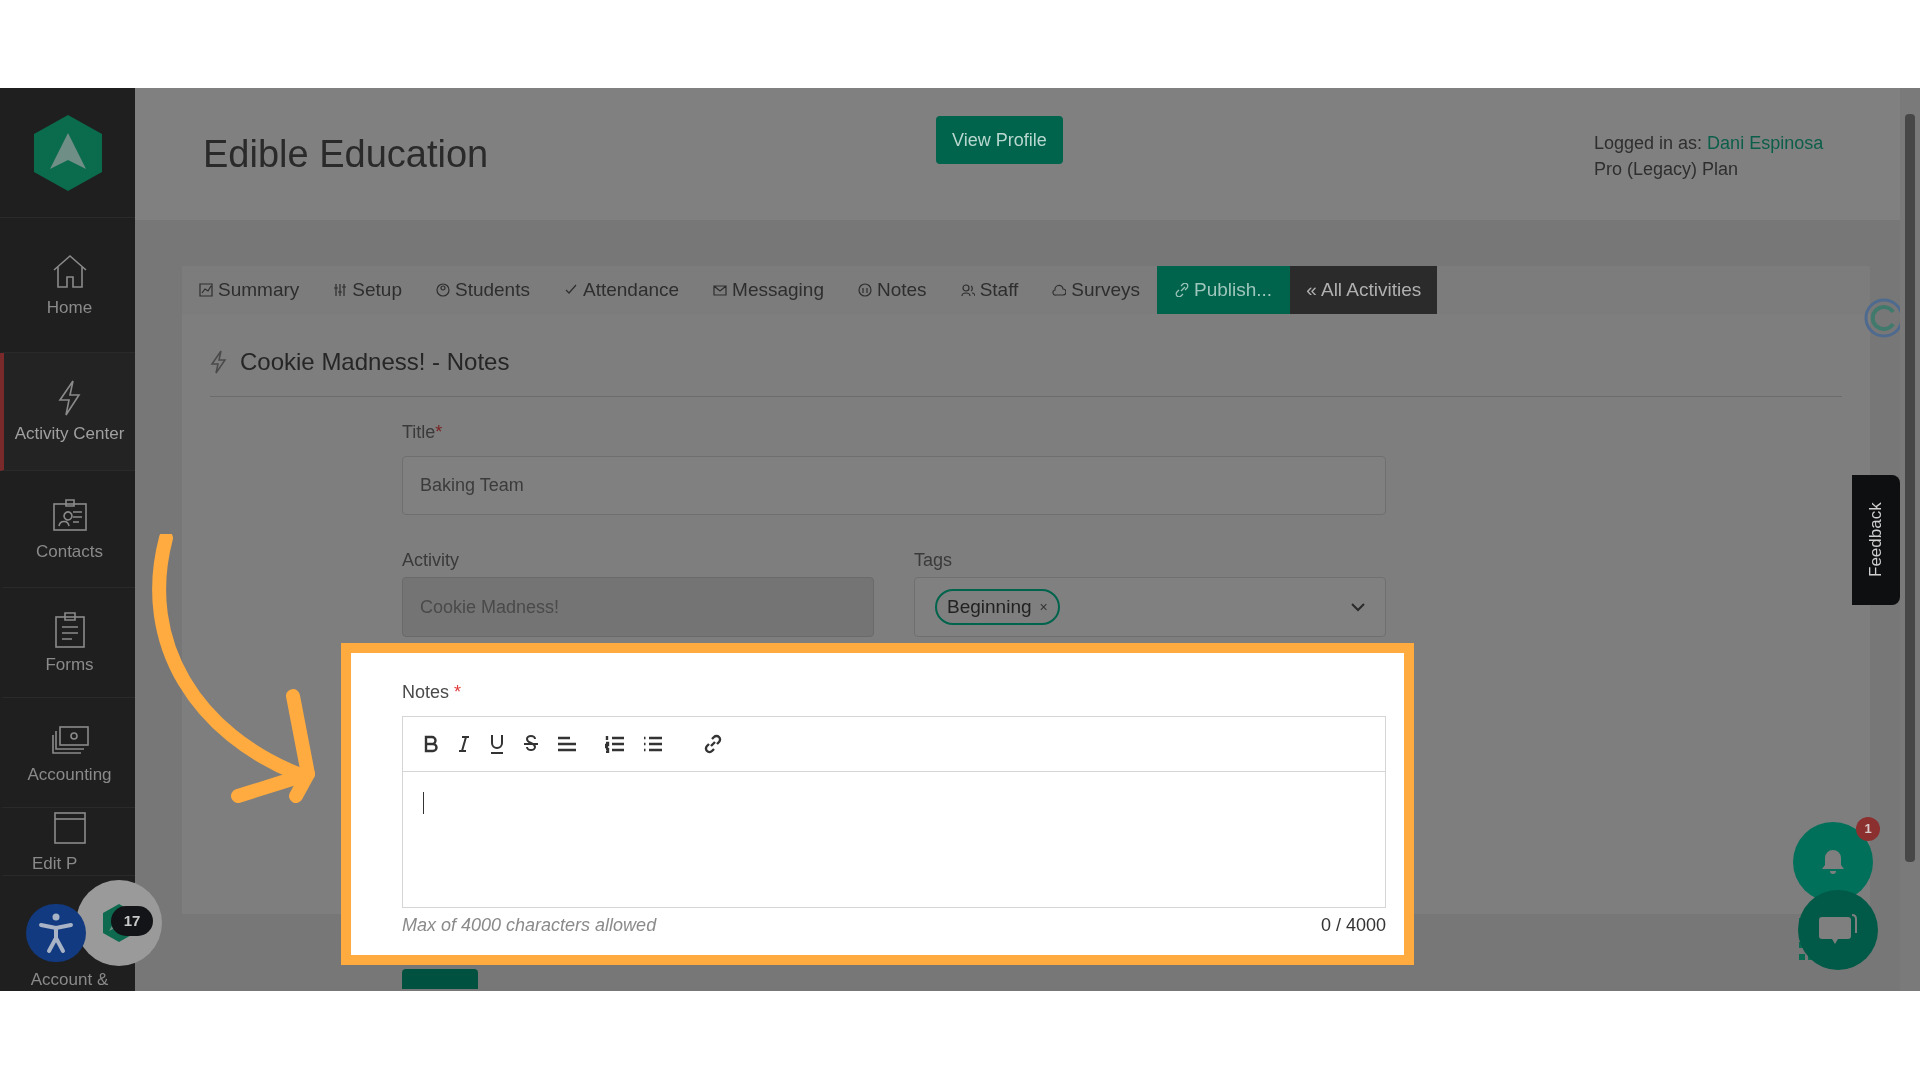  What do you see at coordinates (1868, 829) in the screenshot?
I see `notification-badge: 1` at bounding box center [1868, 829].